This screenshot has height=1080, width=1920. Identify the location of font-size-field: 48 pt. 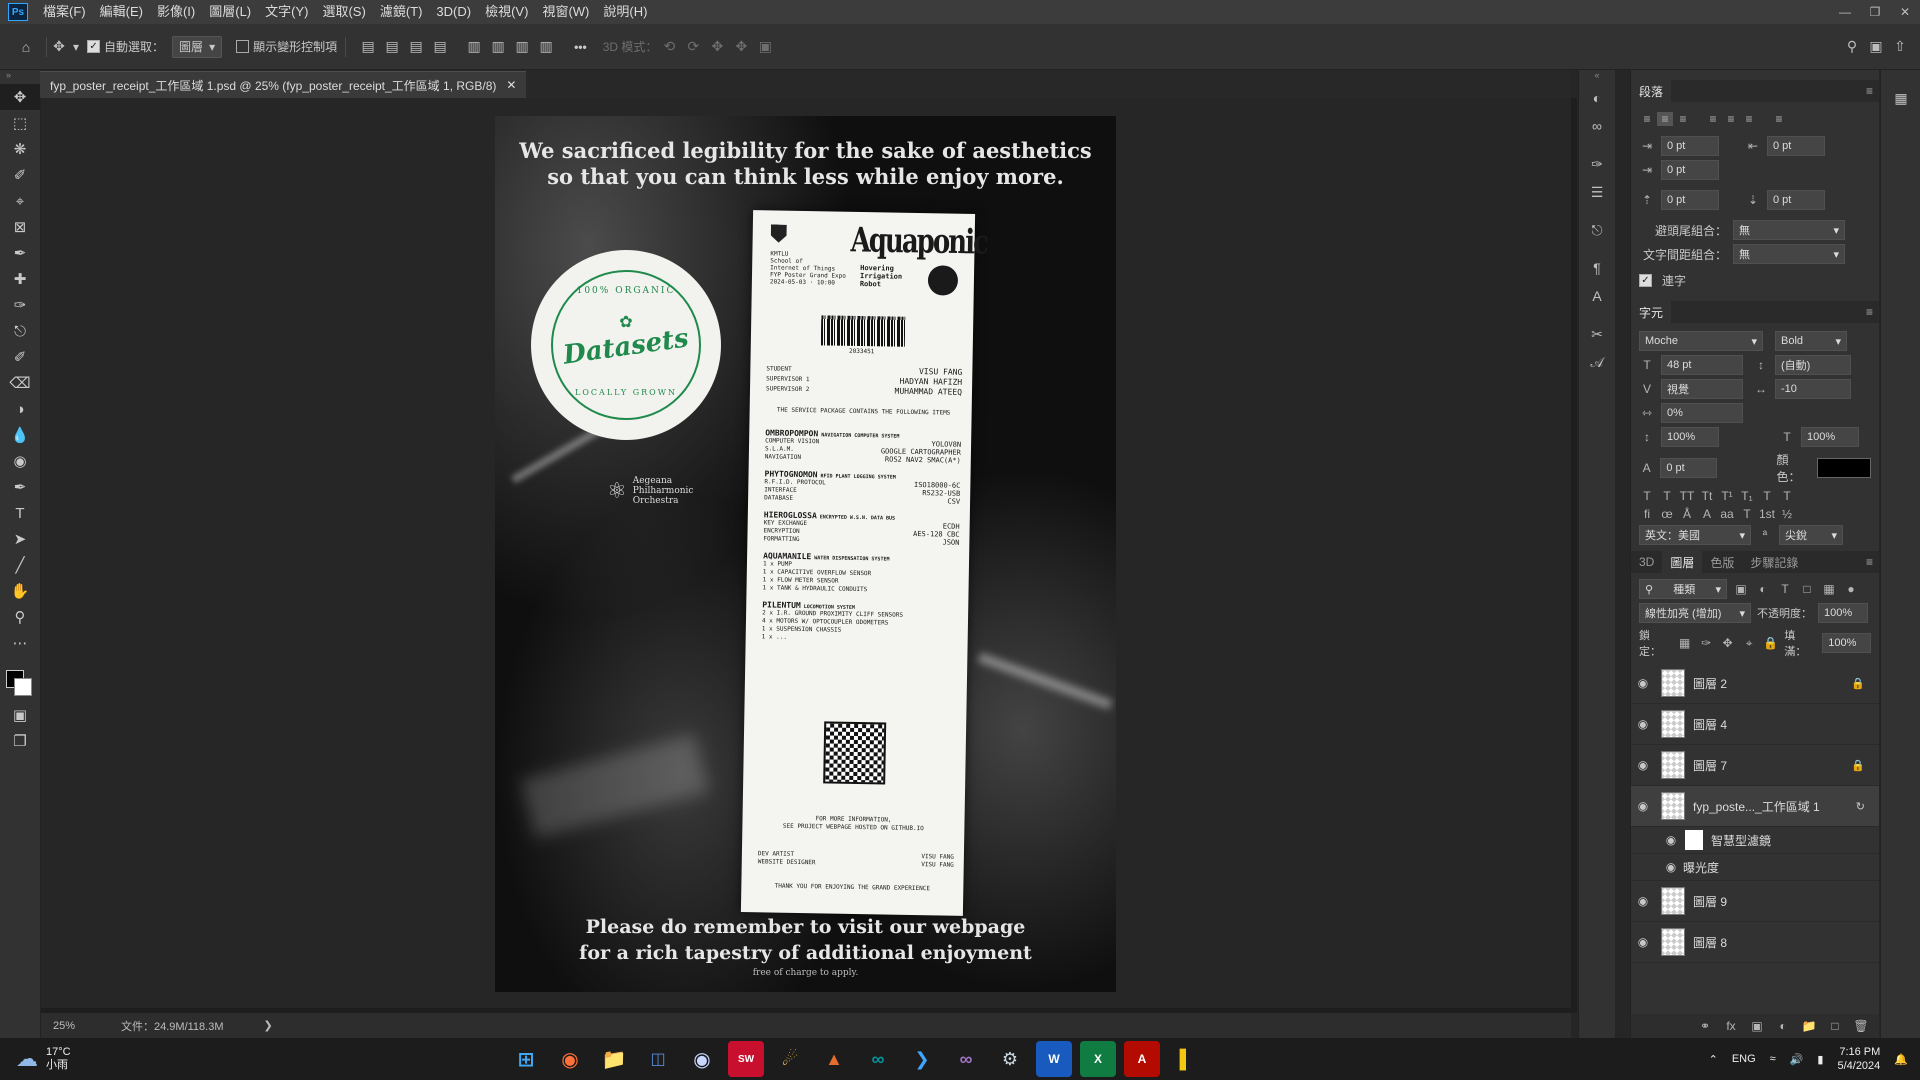
(1702, 365).